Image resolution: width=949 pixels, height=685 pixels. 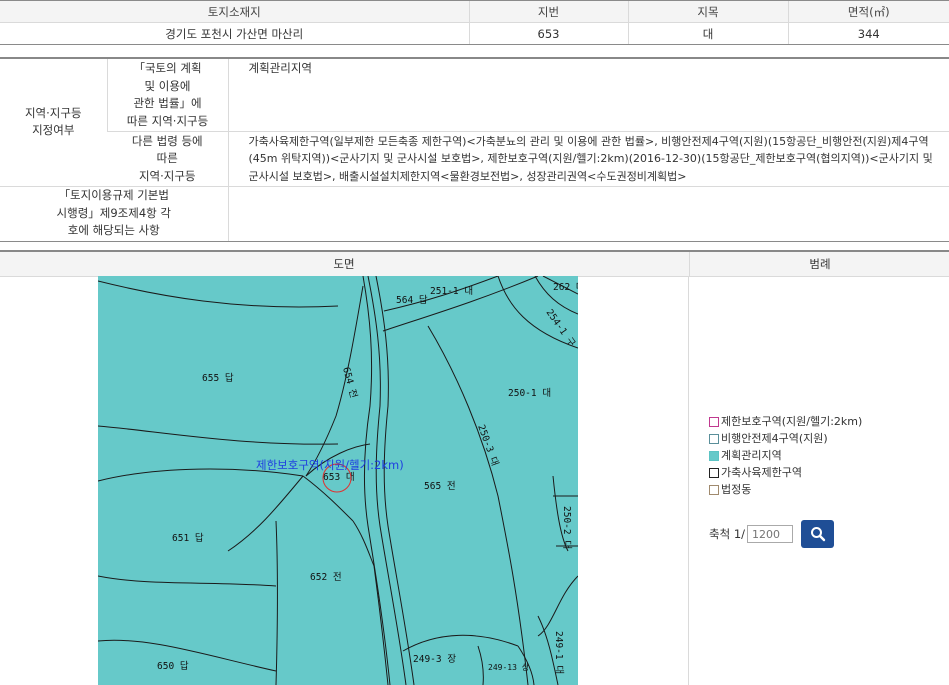 What do you see at coordinates (727, 534) in the screenshot?
I see `scale-label: 축척 1/` at bounding box center [727, 534].